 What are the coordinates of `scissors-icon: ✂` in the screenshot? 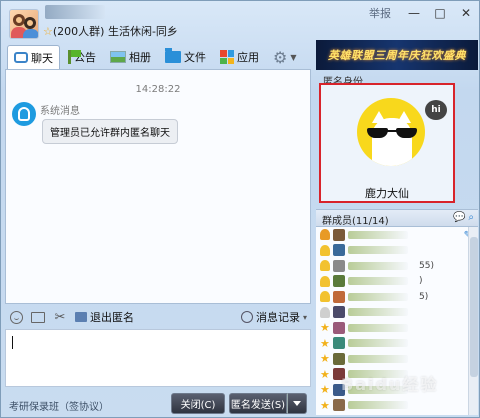 It's located at (60, 317).